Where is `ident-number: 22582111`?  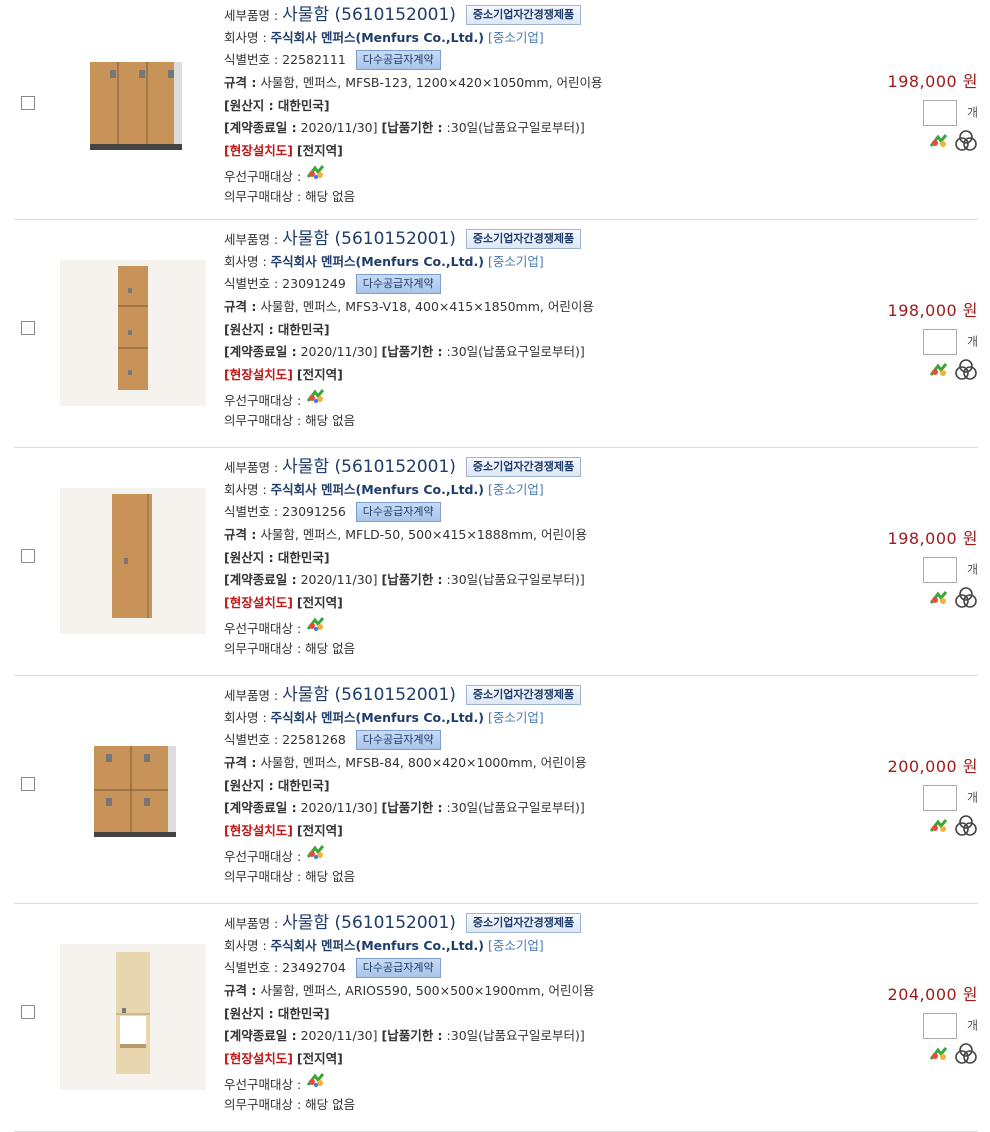 ident-number: 22582111 is located at coordinates (314, 60).